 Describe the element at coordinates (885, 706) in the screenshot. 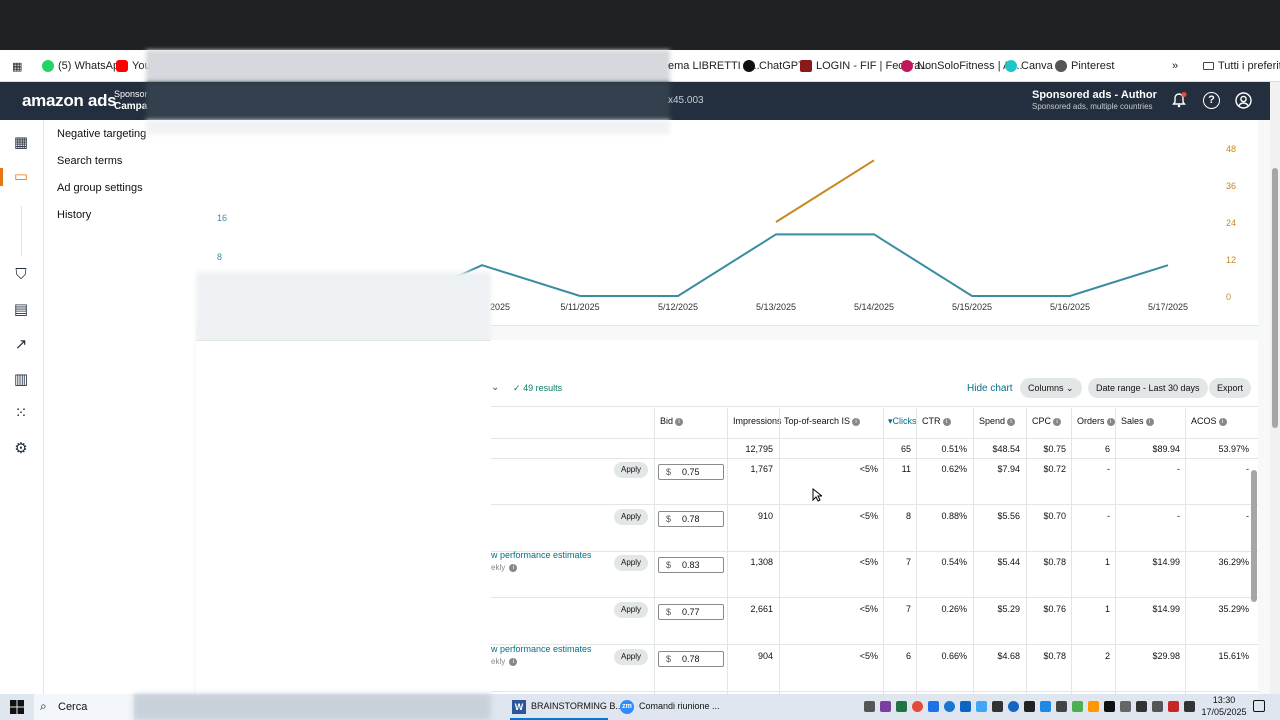

I see `onenote-icon` at that location.